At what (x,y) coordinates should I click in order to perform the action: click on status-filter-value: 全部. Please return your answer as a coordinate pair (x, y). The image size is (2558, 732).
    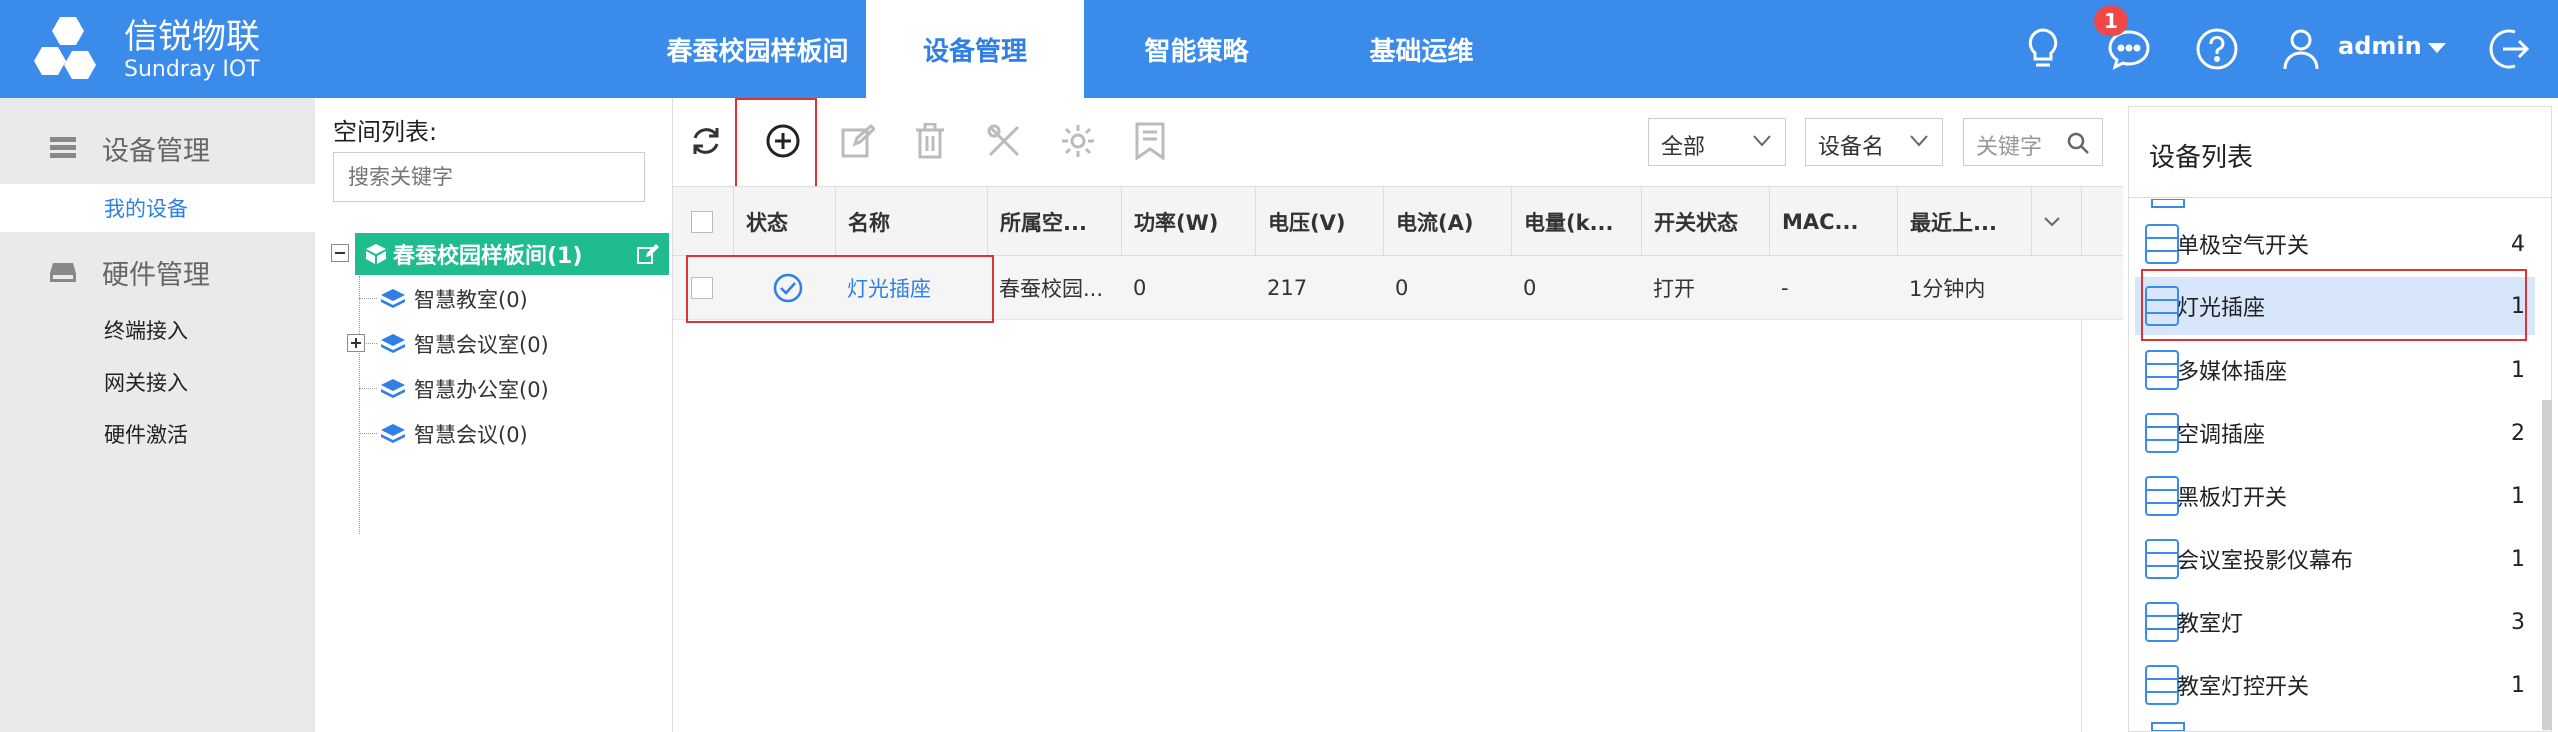
    Looking at the image, I should click on (1683, 147).